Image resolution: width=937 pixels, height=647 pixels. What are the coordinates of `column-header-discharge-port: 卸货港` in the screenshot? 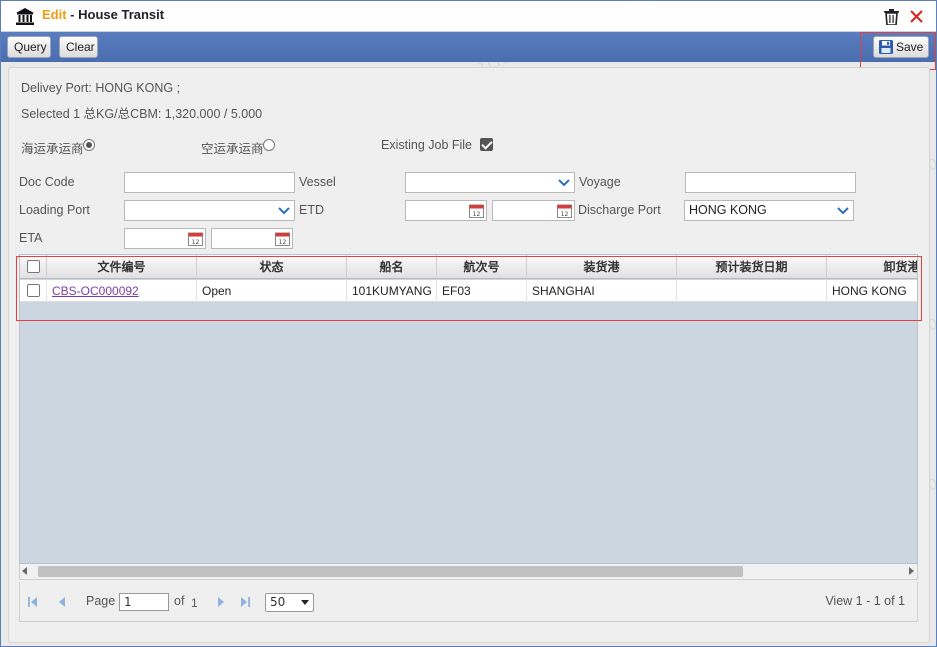 It's located at (872, 267).